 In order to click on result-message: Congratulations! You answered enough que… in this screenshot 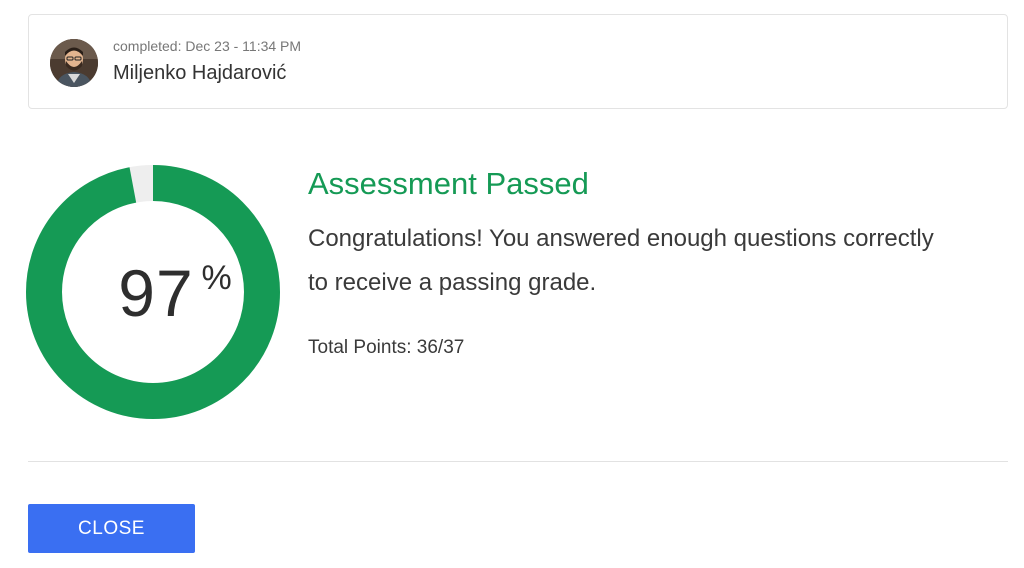, I will do `click(621, 260)`.